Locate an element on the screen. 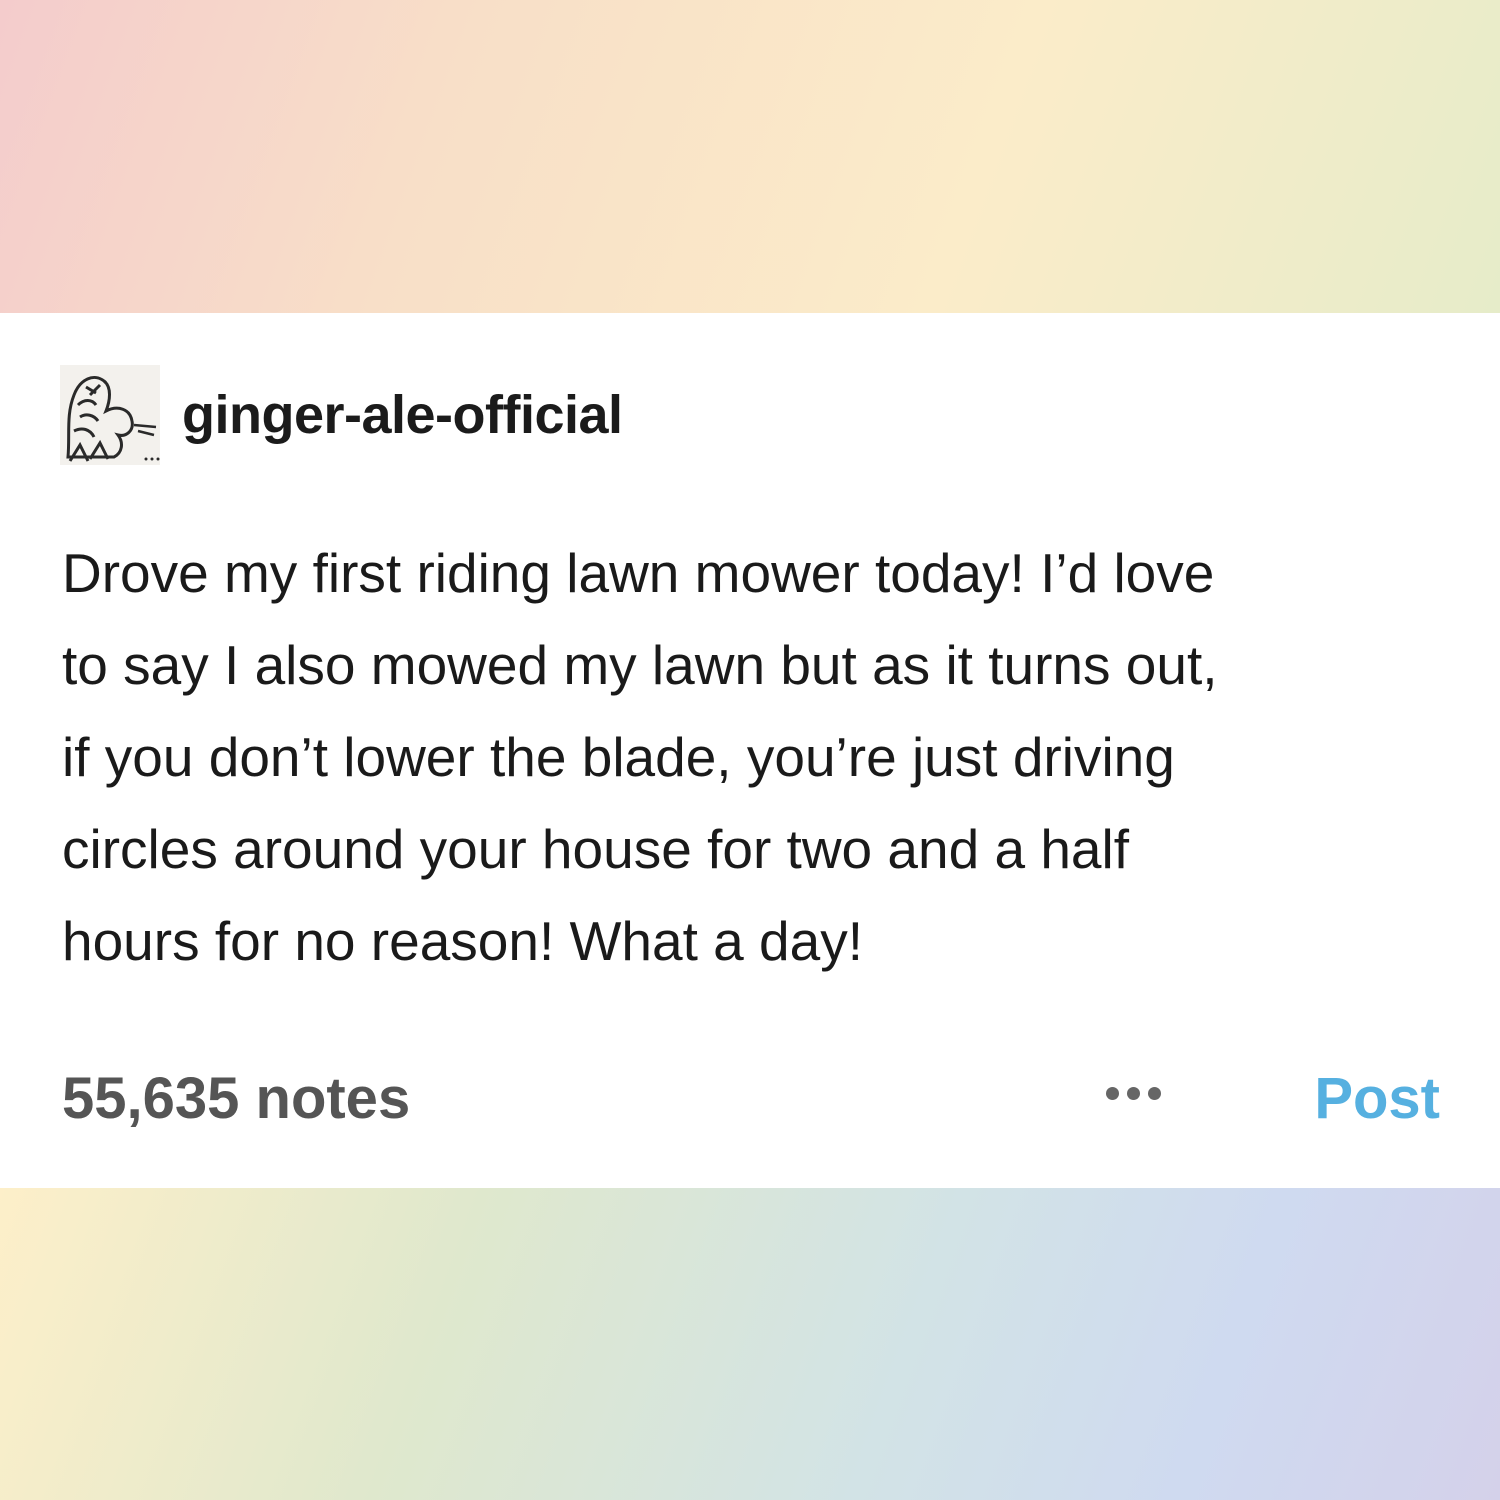 This screenshot has width=1500, height=1500. ellipsis-icon is located at coordinates (1133, 1093).